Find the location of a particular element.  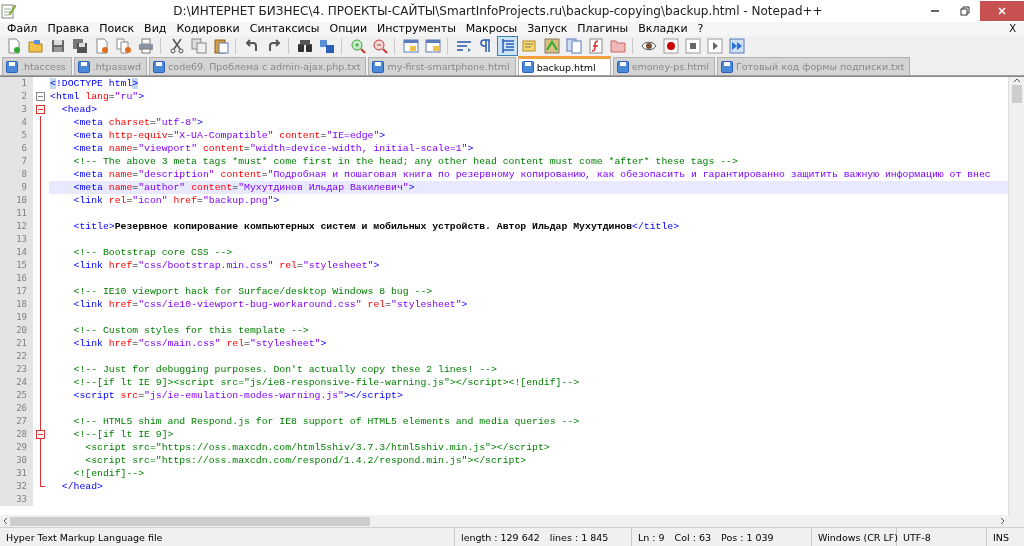

record-button is located at coordinates (670, 46).